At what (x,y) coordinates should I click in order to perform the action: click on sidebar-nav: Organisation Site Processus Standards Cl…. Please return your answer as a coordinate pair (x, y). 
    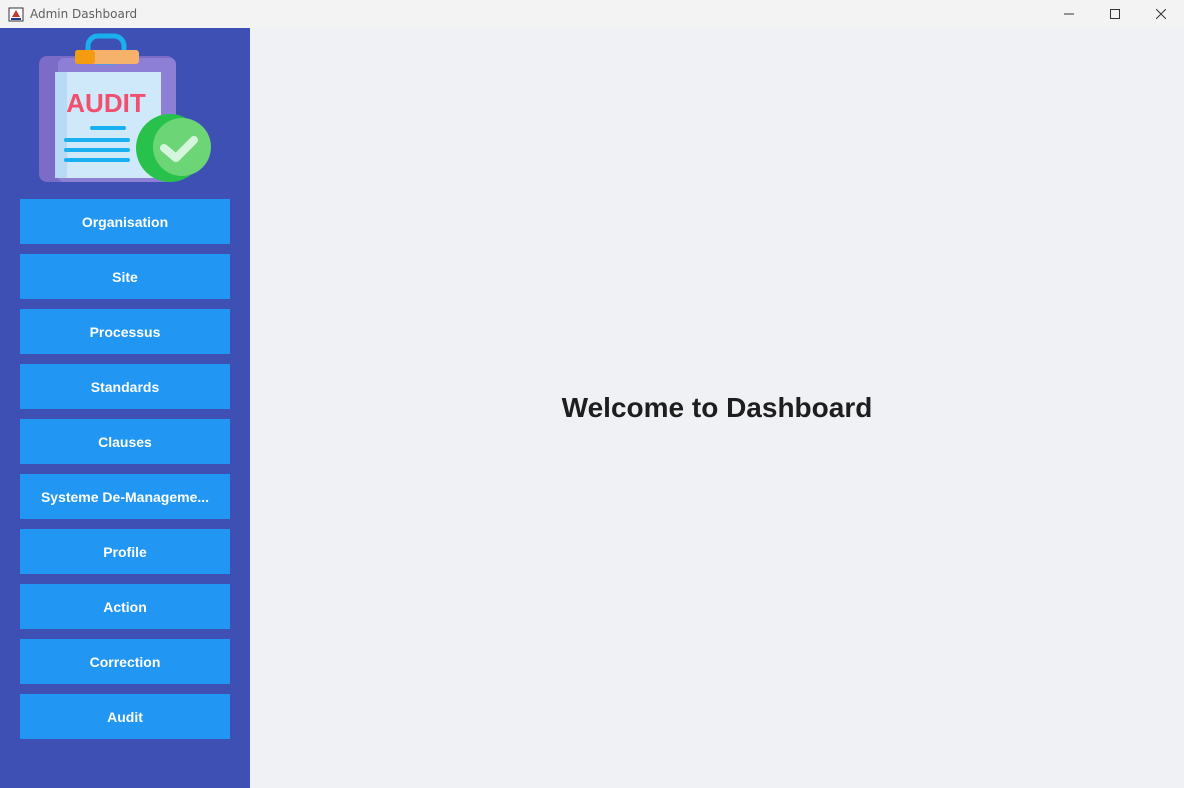
    Looking at the image, I should click on (125, 474).